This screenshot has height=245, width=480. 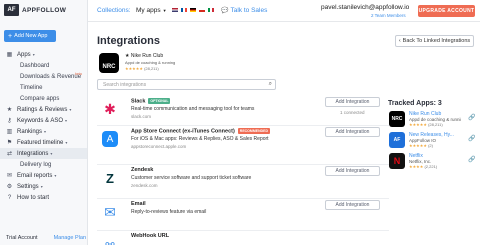 What do you see at coordinates (24, 54) in the screenshot?
I see `sidebar-item-label: Apps` at bounding box center [24, 54].